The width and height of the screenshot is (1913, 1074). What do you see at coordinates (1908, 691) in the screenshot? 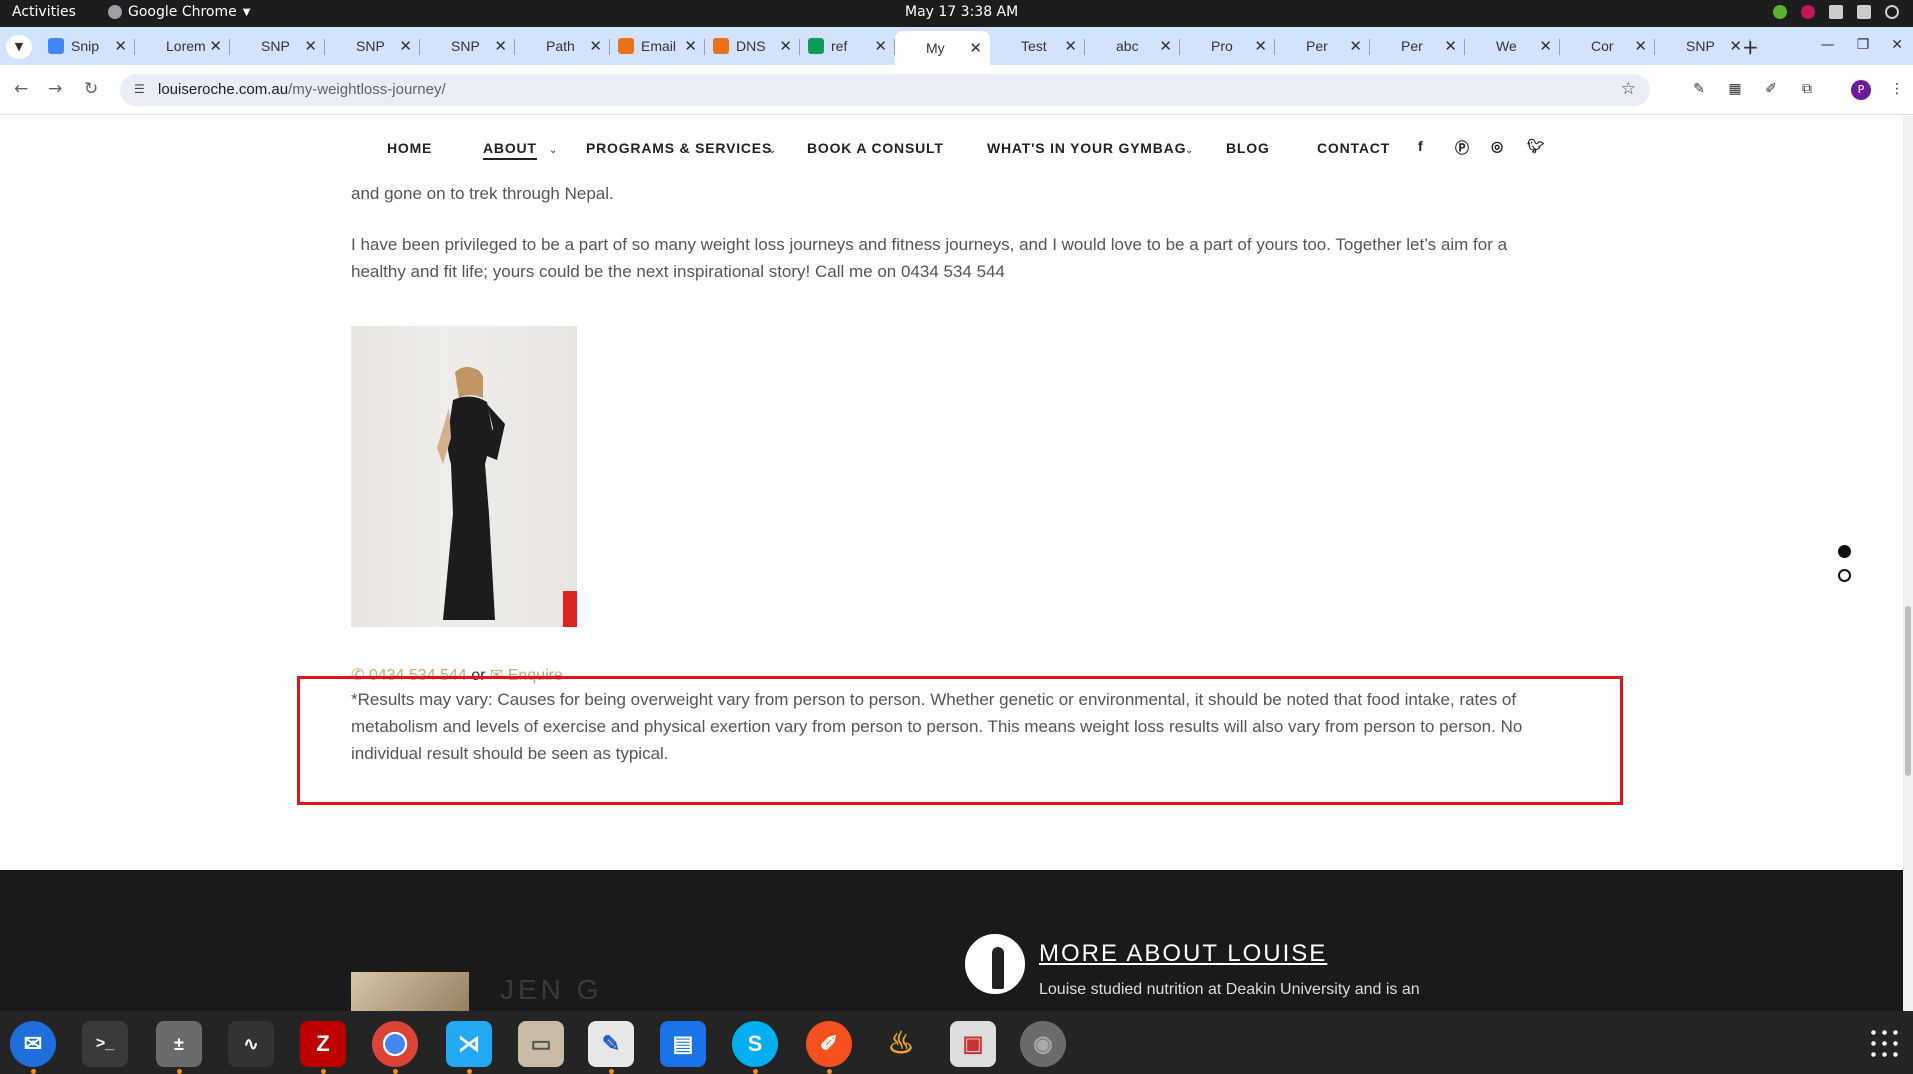
I see `scrollbar-thumb` at bounding box center [1908, 691].